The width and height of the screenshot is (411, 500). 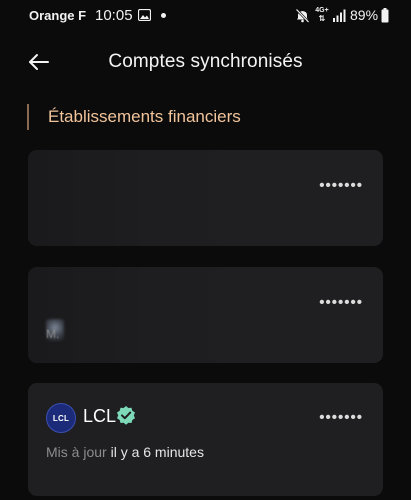 What do you see at coordinates (144, 116) in the screenshot?
I see `section-title: Établissements financiers` at bounding box center [144, 116].